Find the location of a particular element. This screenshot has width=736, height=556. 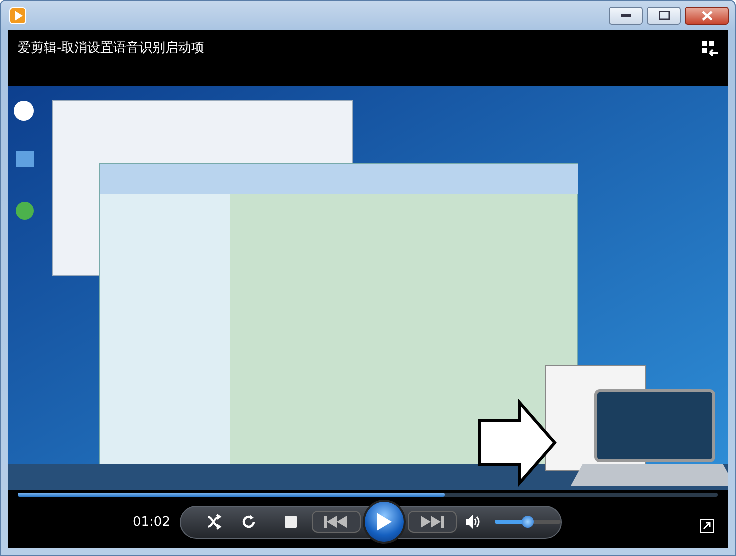

maximize-button is located at coordinates (664, 15).